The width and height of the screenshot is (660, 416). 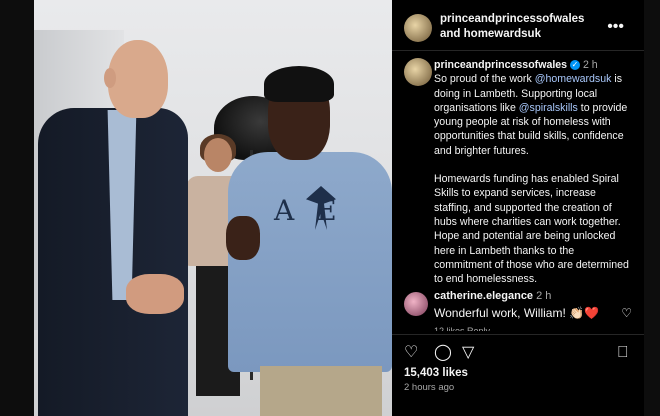 What do you see at coordinates (518, 354) in the screenshot?
I see `action-bar: ♡ ◯ ▽ ⎕` at bounding box center [518, 354].